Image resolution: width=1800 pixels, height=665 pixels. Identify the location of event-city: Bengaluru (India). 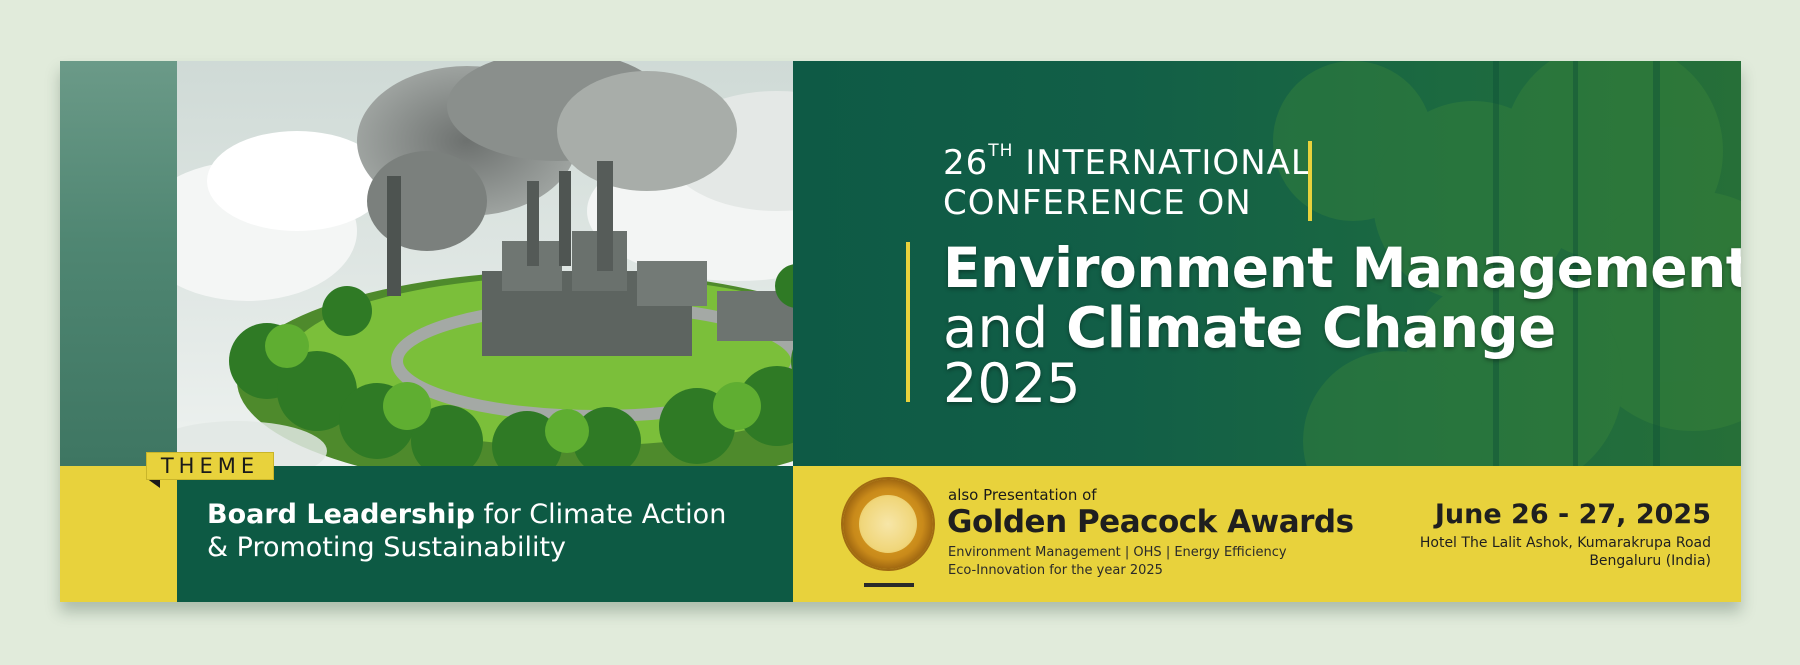
(1650, 561).